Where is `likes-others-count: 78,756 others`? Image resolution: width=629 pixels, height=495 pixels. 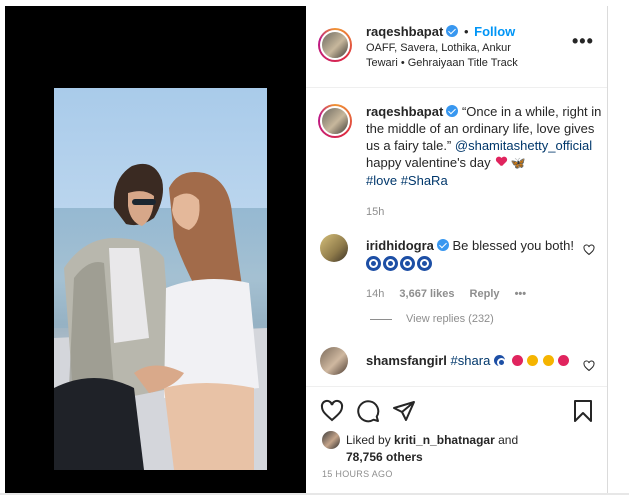 likes-others-count: 78,756 others is located at coordinates (384, 457).